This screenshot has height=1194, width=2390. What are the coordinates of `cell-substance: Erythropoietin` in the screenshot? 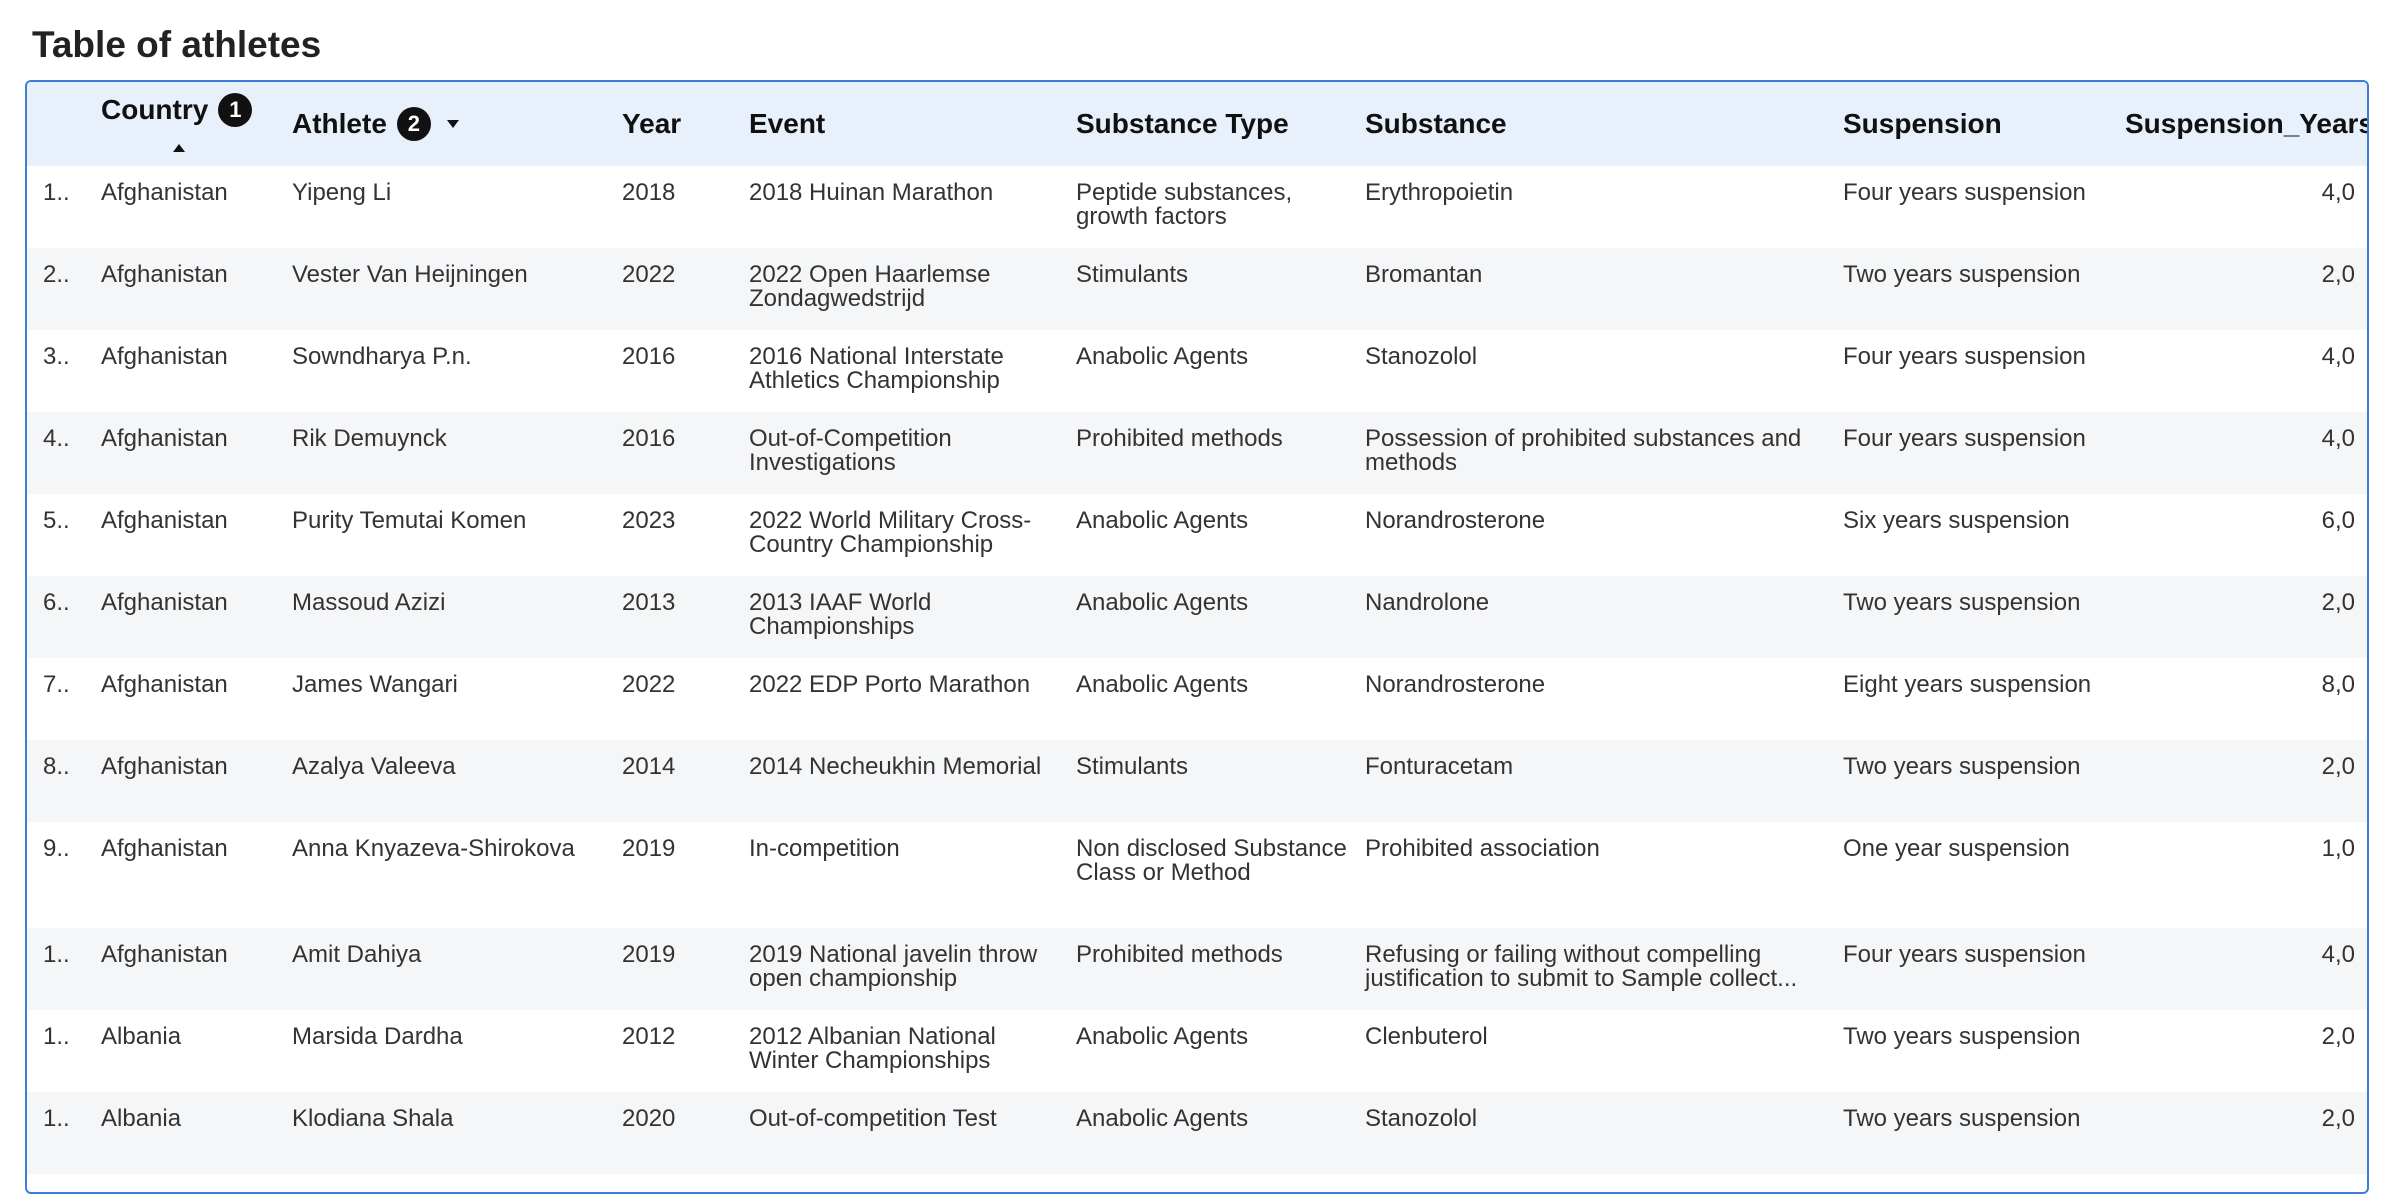 It's located at (1439, 192).